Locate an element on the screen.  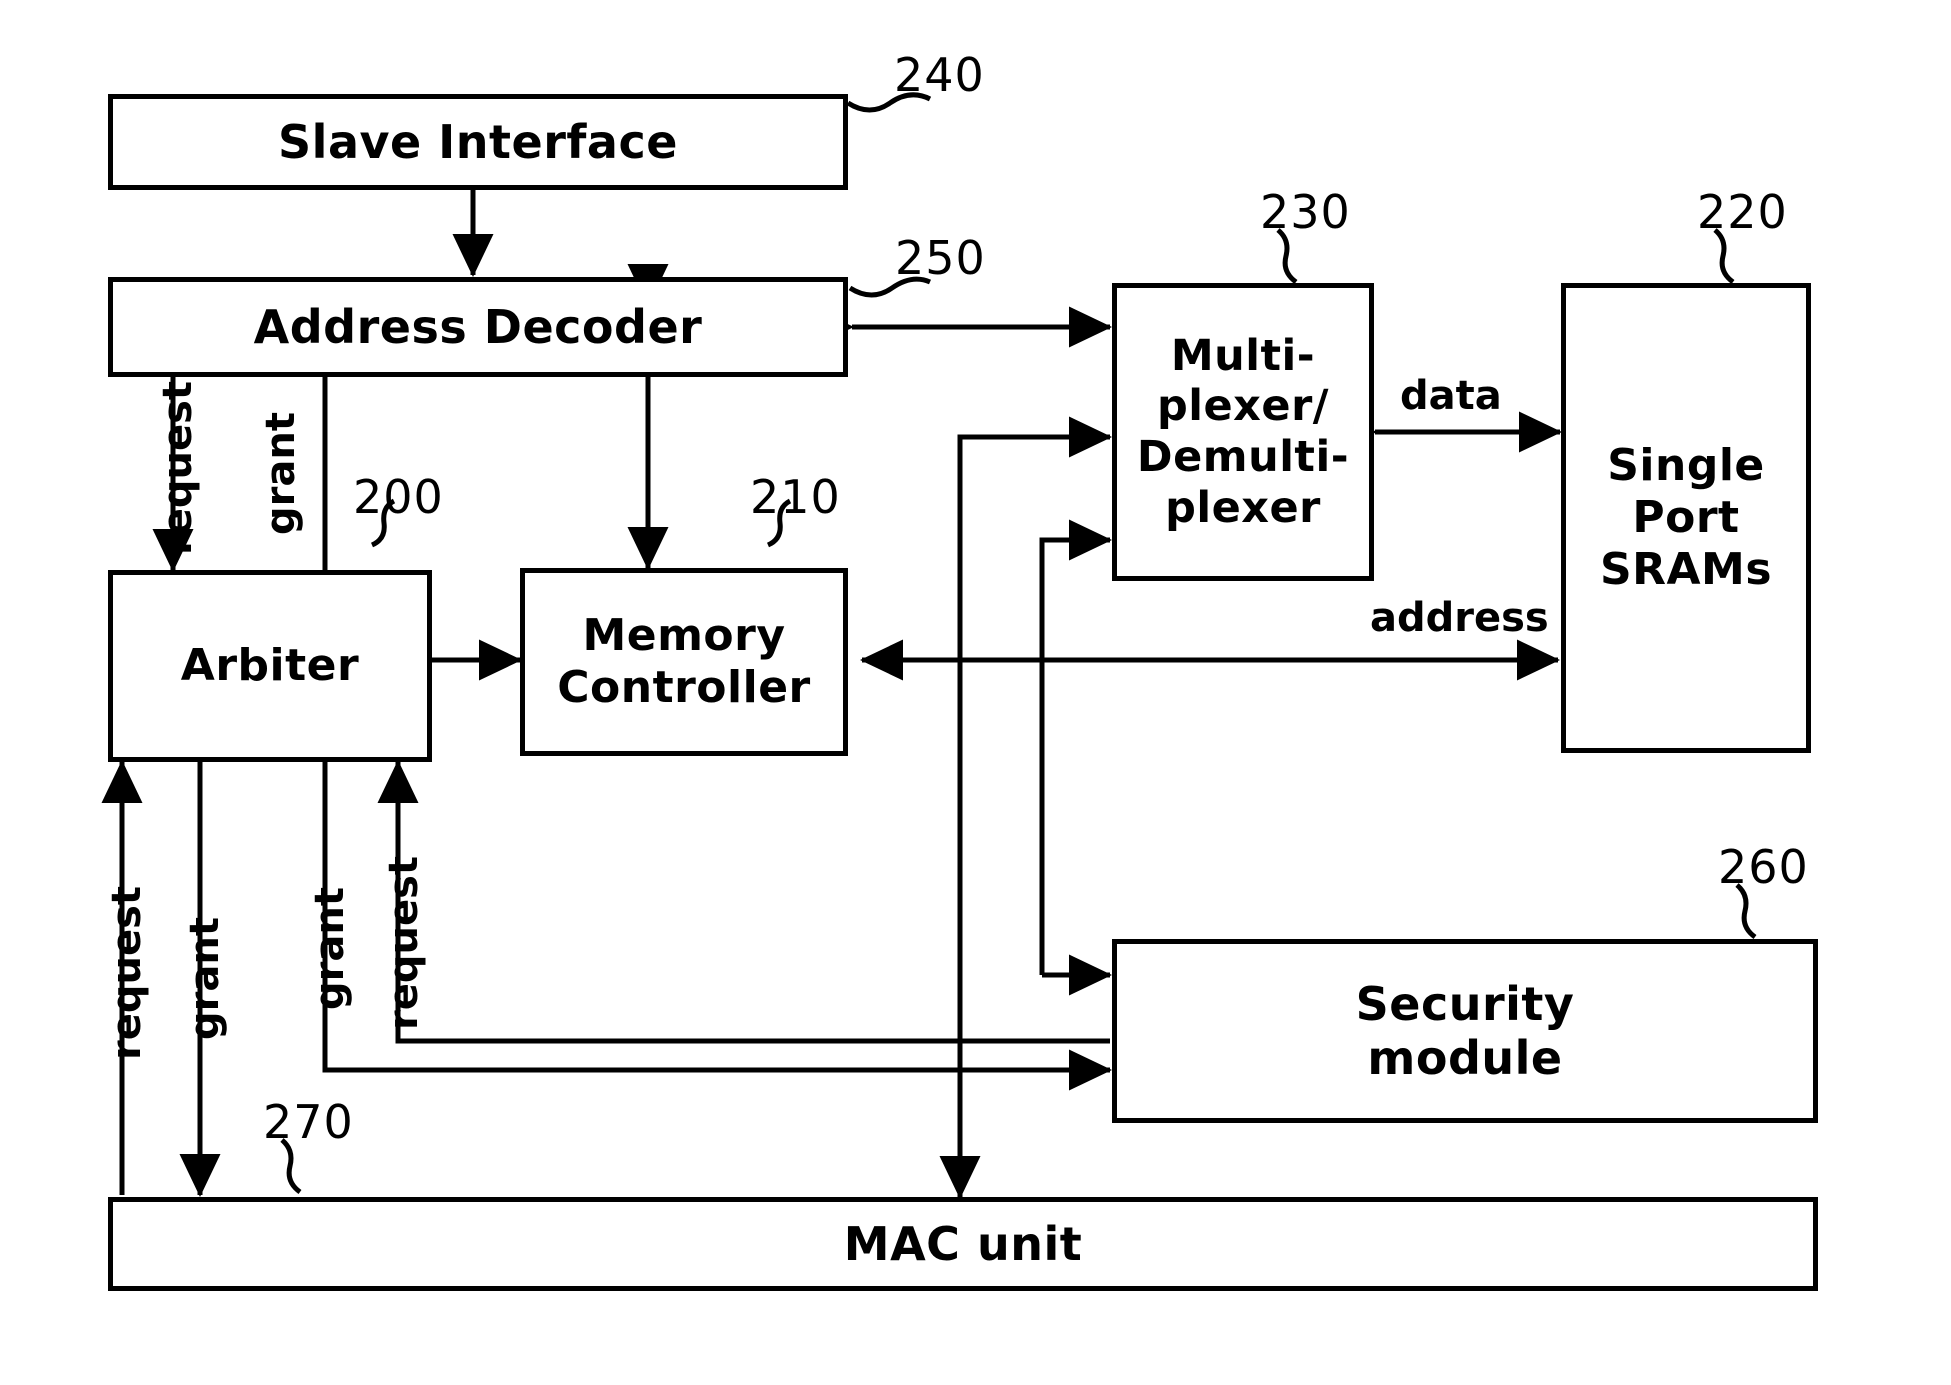
ref-numeral-200: 200 is located at coordinates (398, 497).